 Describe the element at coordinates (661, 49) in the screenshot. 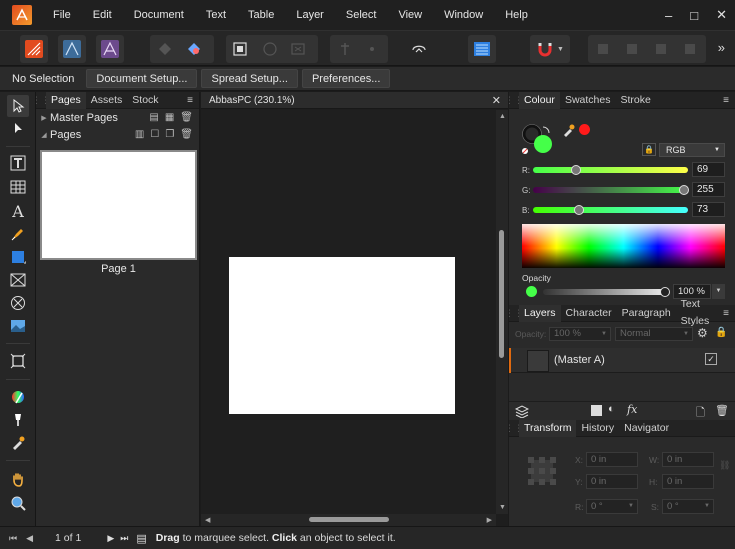

I see `move-forward-icon` at that location.